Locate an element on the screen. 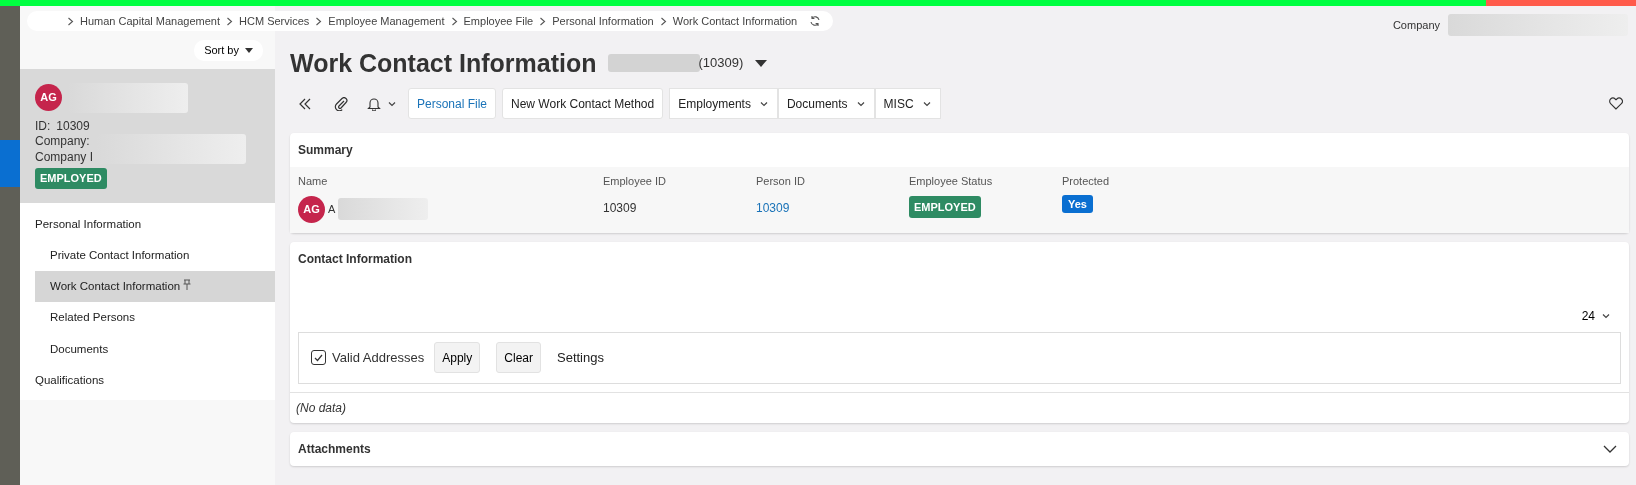  breadcrumb-link: Work Contact Information is located at coordinates (735, 21).